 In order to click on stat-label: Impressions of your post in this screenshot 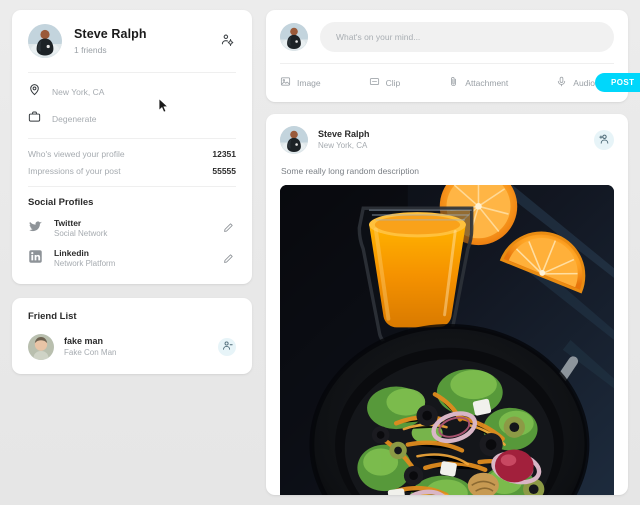, I will do `click(74, 171)`.